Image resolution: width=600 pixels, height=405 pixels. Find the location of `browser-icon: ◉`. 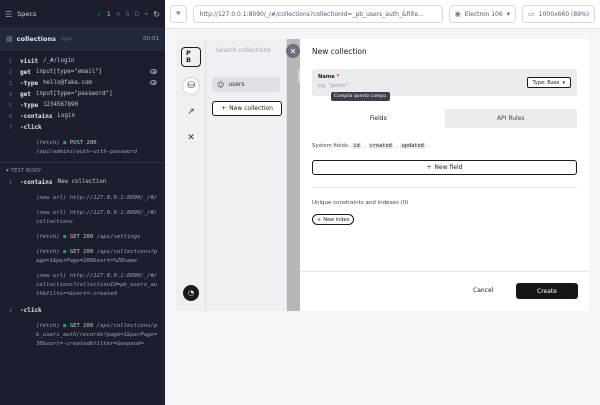

browser-icon: ◉ is located at coordinates (457, 14).